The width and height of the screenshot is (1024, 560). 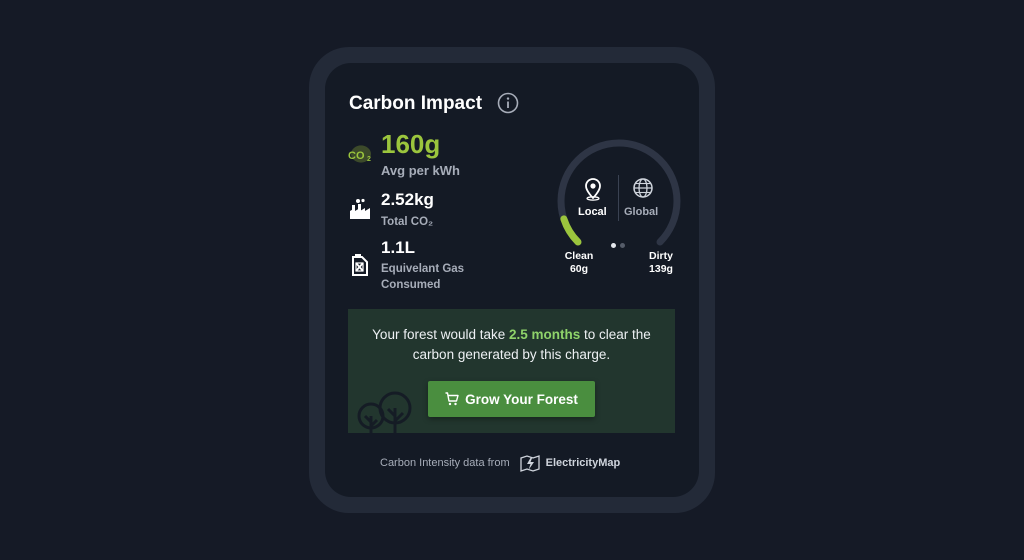 What do you see at coordinates (579, 269) in the screenshot?
I see `gauge-clean-value: 60g` at bounding box center [579, 269].